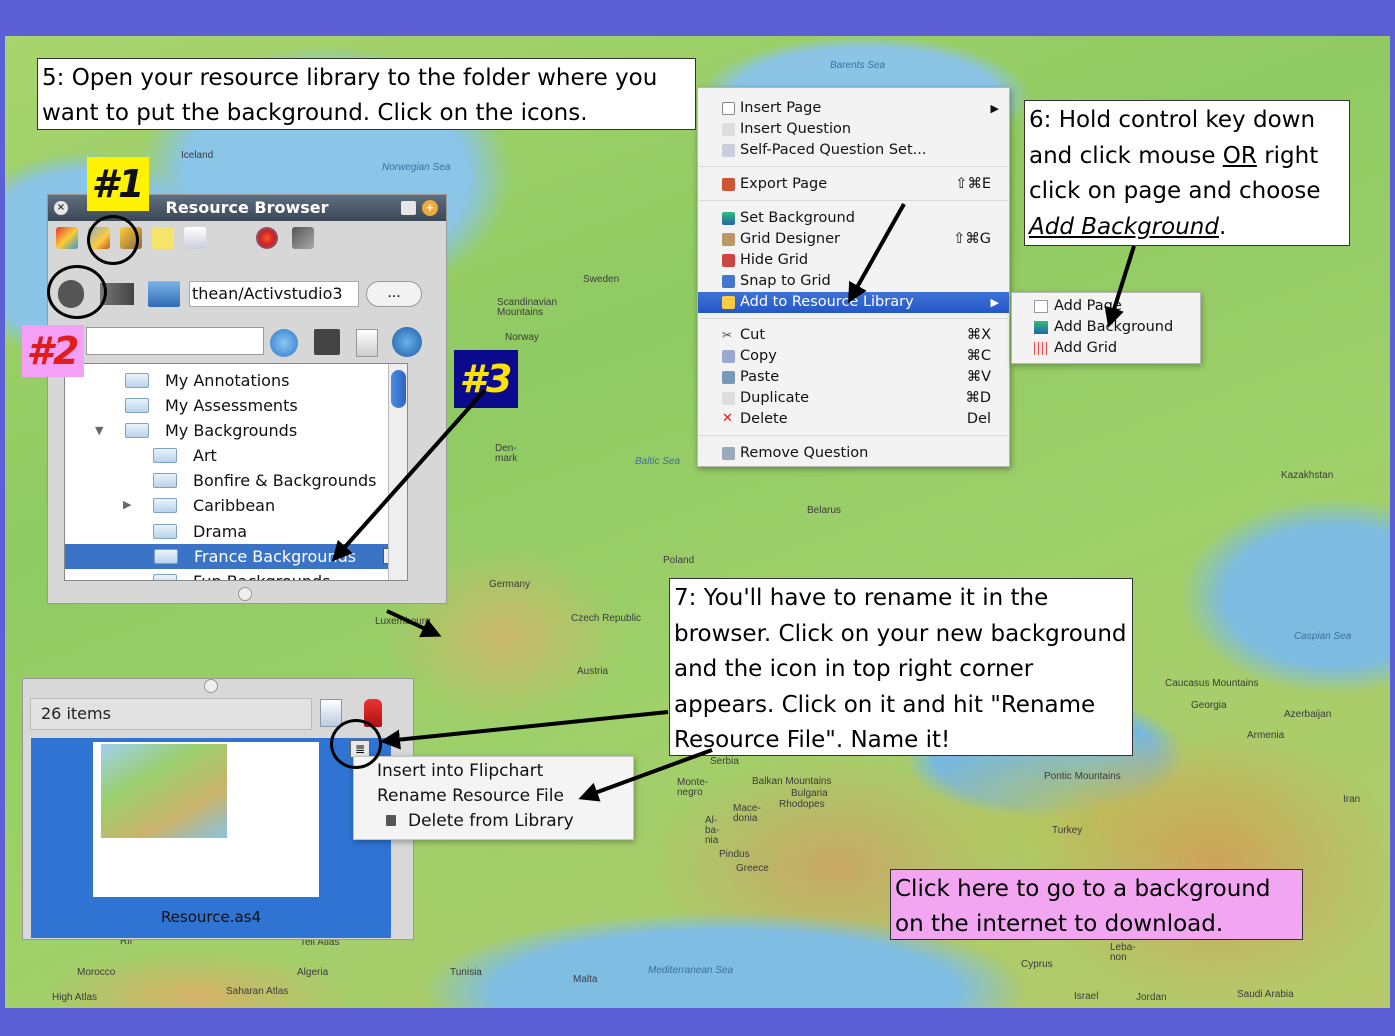 This screenshot has height=1036, width=1395. I want to click on menu-item-snap-to-grid: Snap to Grid, so click(853, 281).